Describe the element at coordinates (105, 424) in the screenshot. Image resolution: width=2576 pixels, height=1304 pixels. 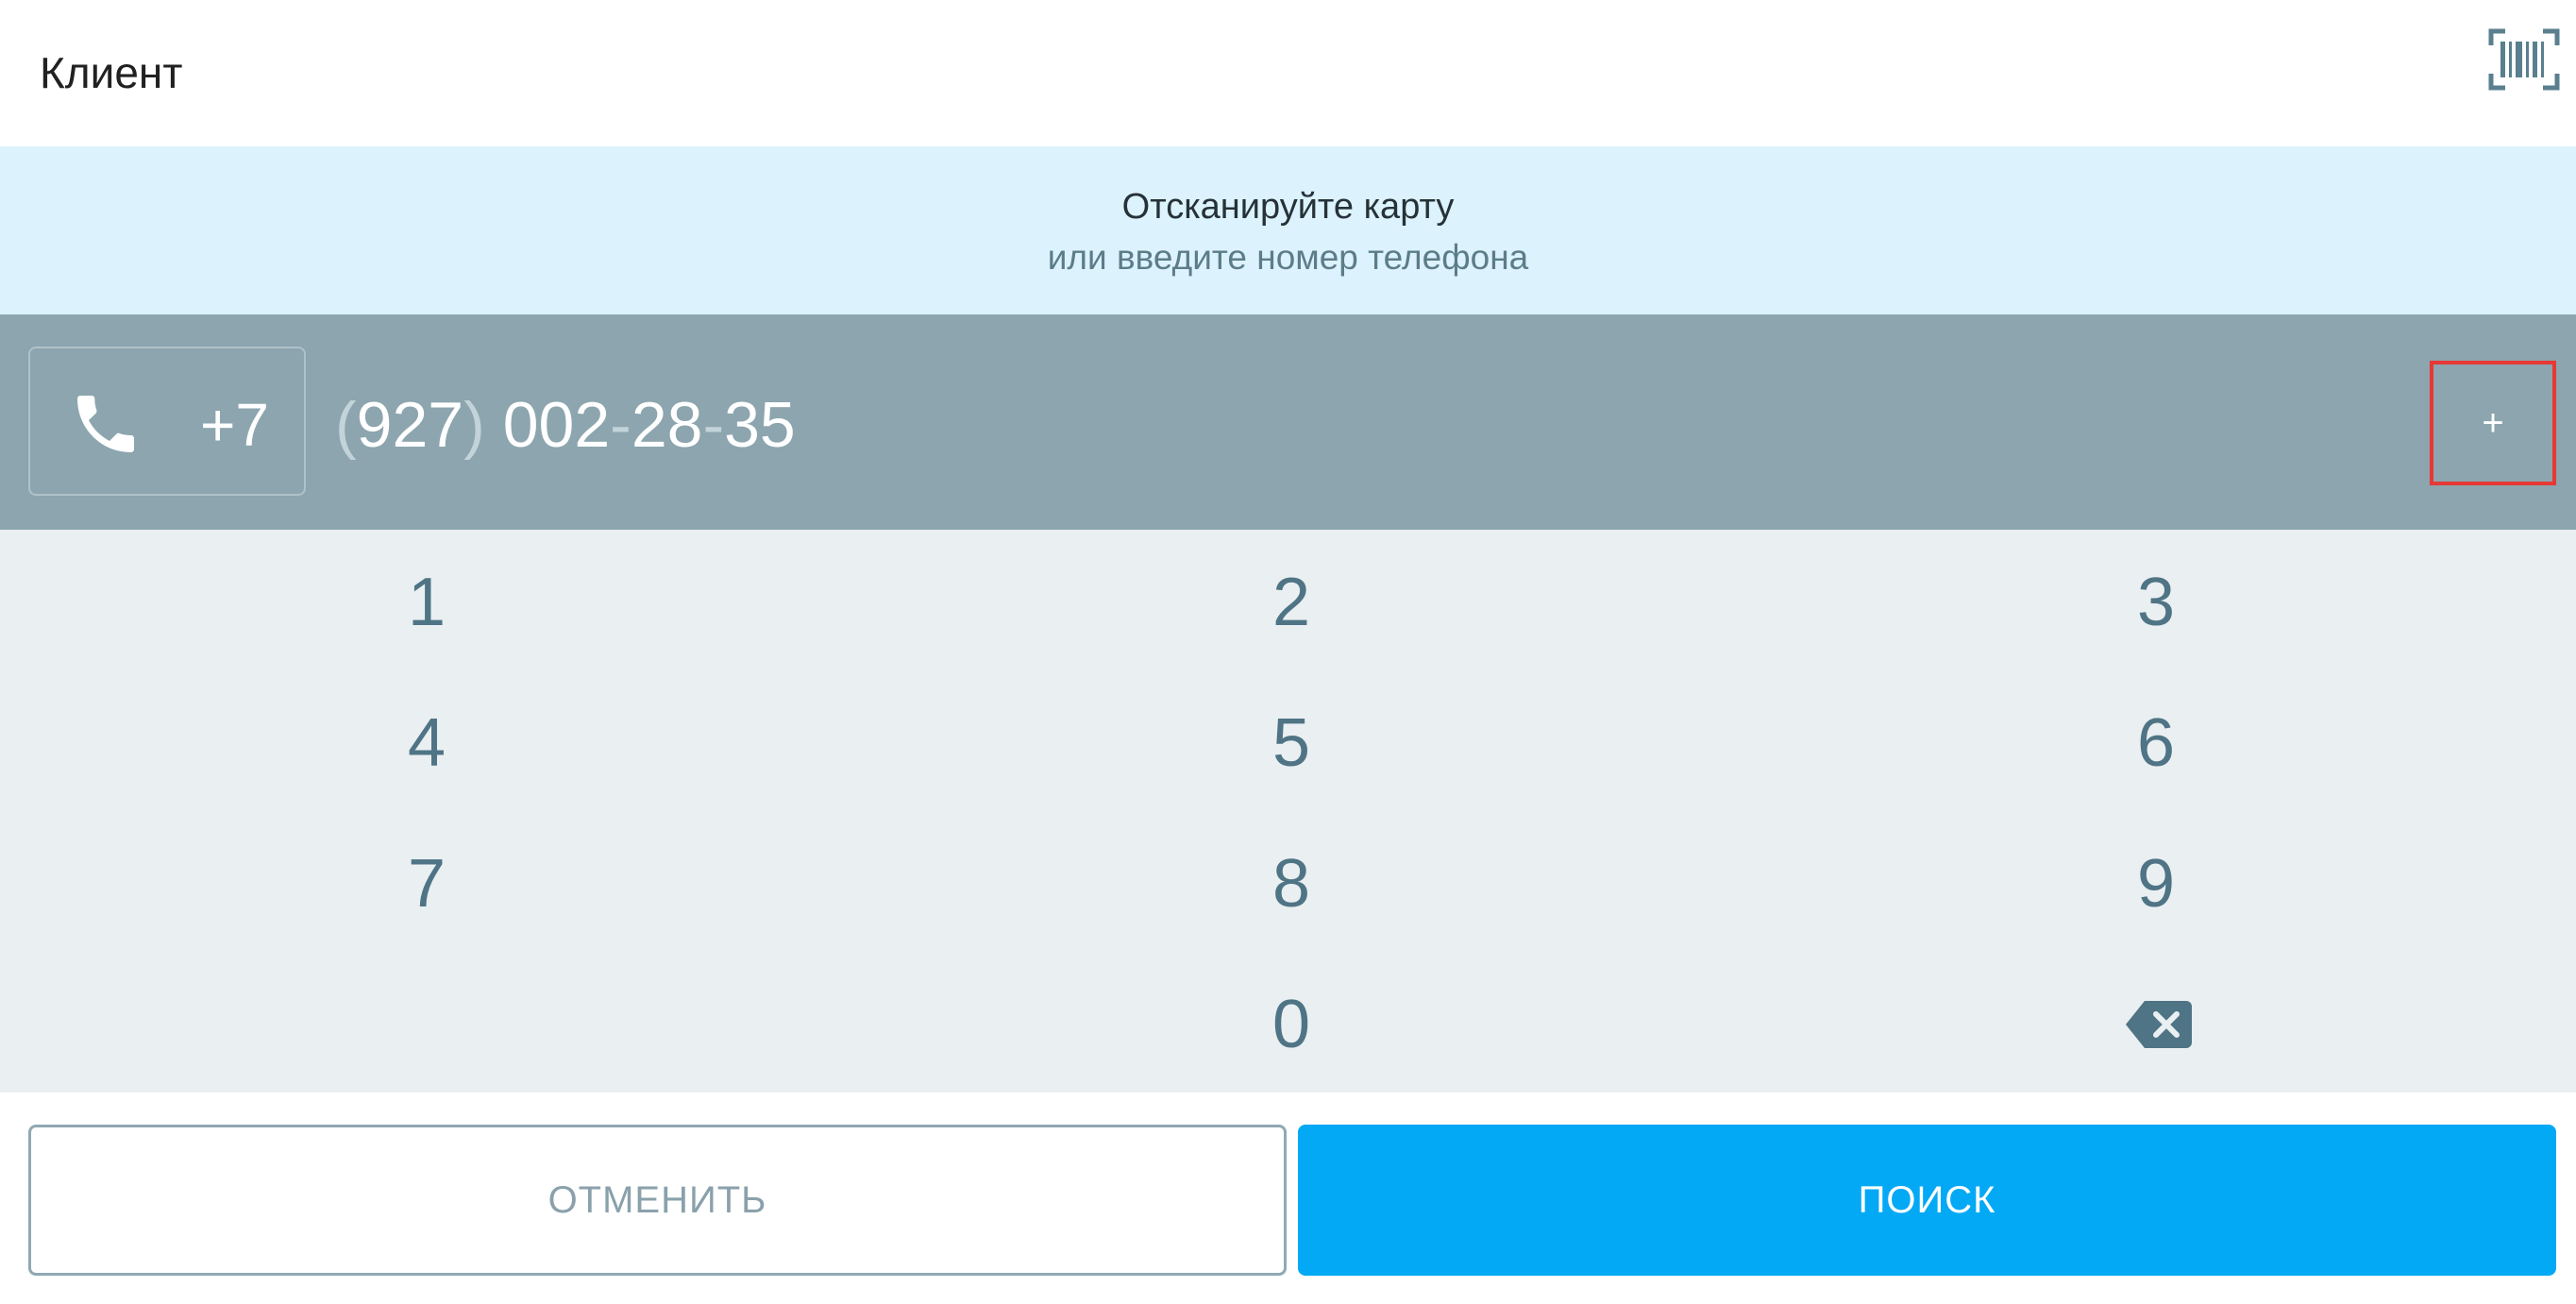
I see `phone-icon` at that location.